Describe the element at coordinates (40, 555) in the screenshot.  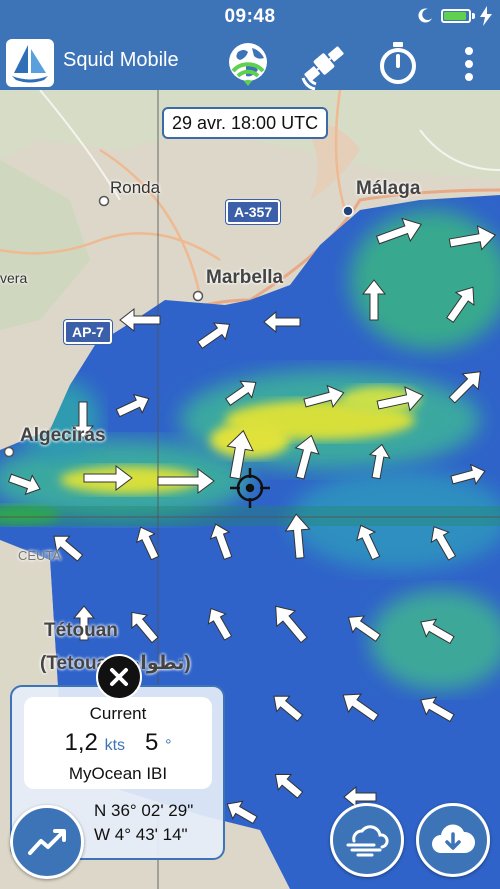
I see `place-ceuta: CEUTA` at that location.